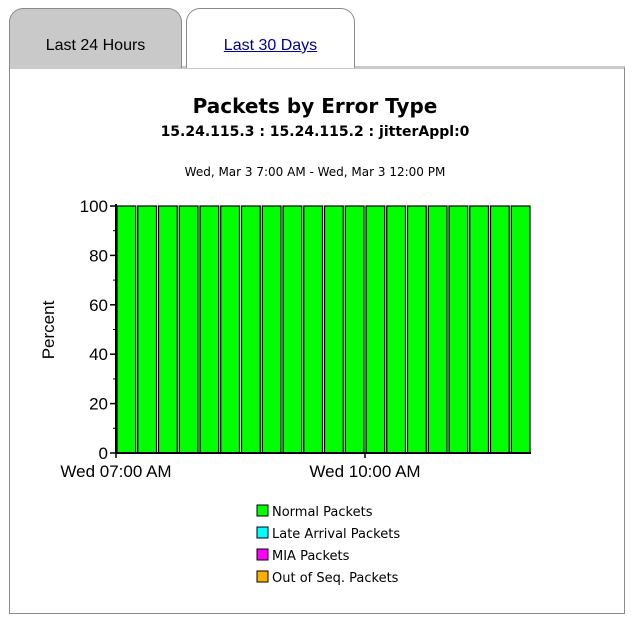  What do you see at coordinates (315, 132) in the screenshot?
I see `chart-subtitle: 15.24.115.3 : 15.24.115.2 : jitterAppl:0` at bounding box center [315, 132].